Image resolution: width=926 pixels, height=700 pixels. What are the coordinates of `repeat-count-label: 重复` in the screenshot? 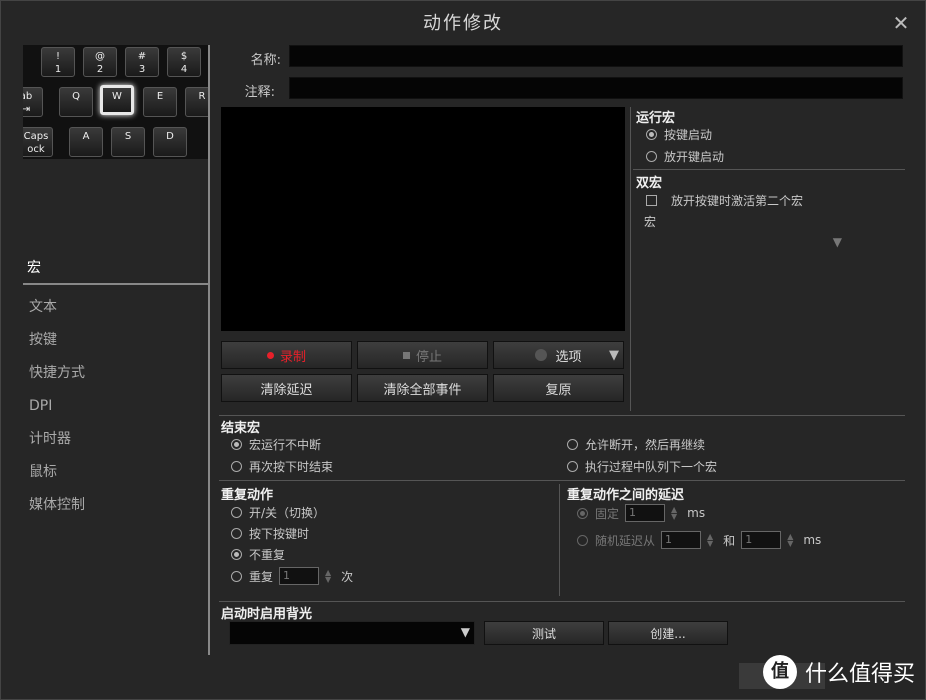 It's located at (261, 576).